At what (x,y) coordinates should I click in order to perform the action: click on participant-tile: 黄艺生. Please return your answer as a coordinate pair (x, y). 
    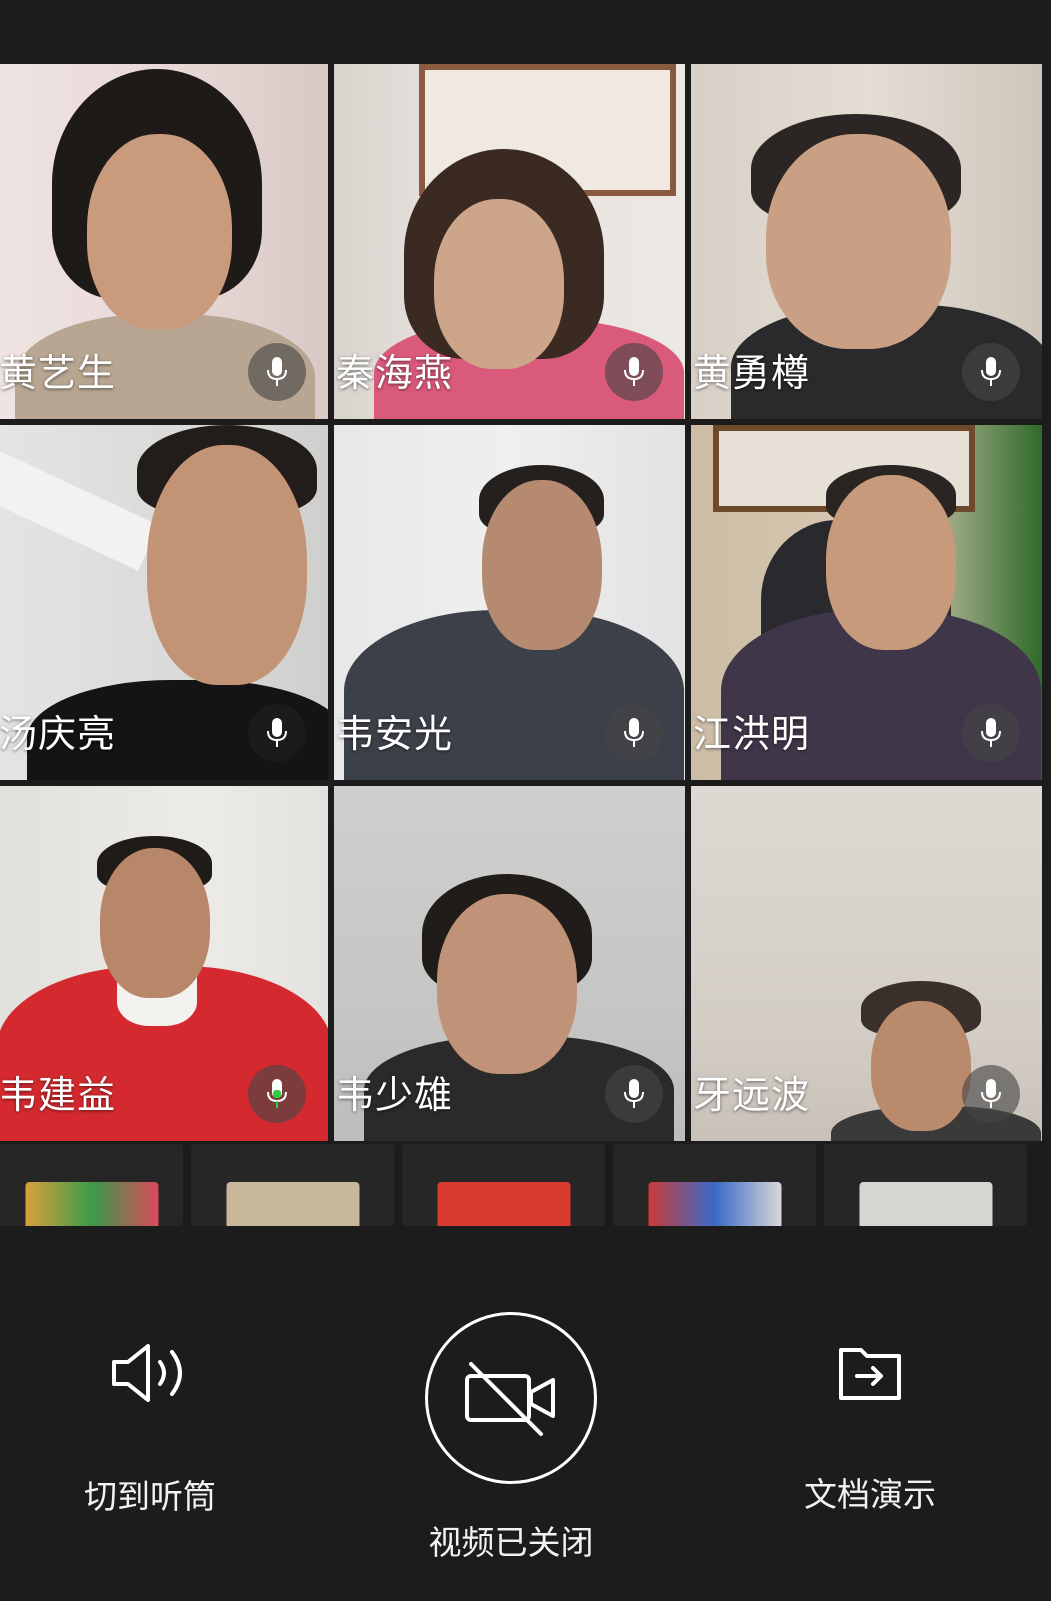
    Looking at the image, I should click on (164, 241).